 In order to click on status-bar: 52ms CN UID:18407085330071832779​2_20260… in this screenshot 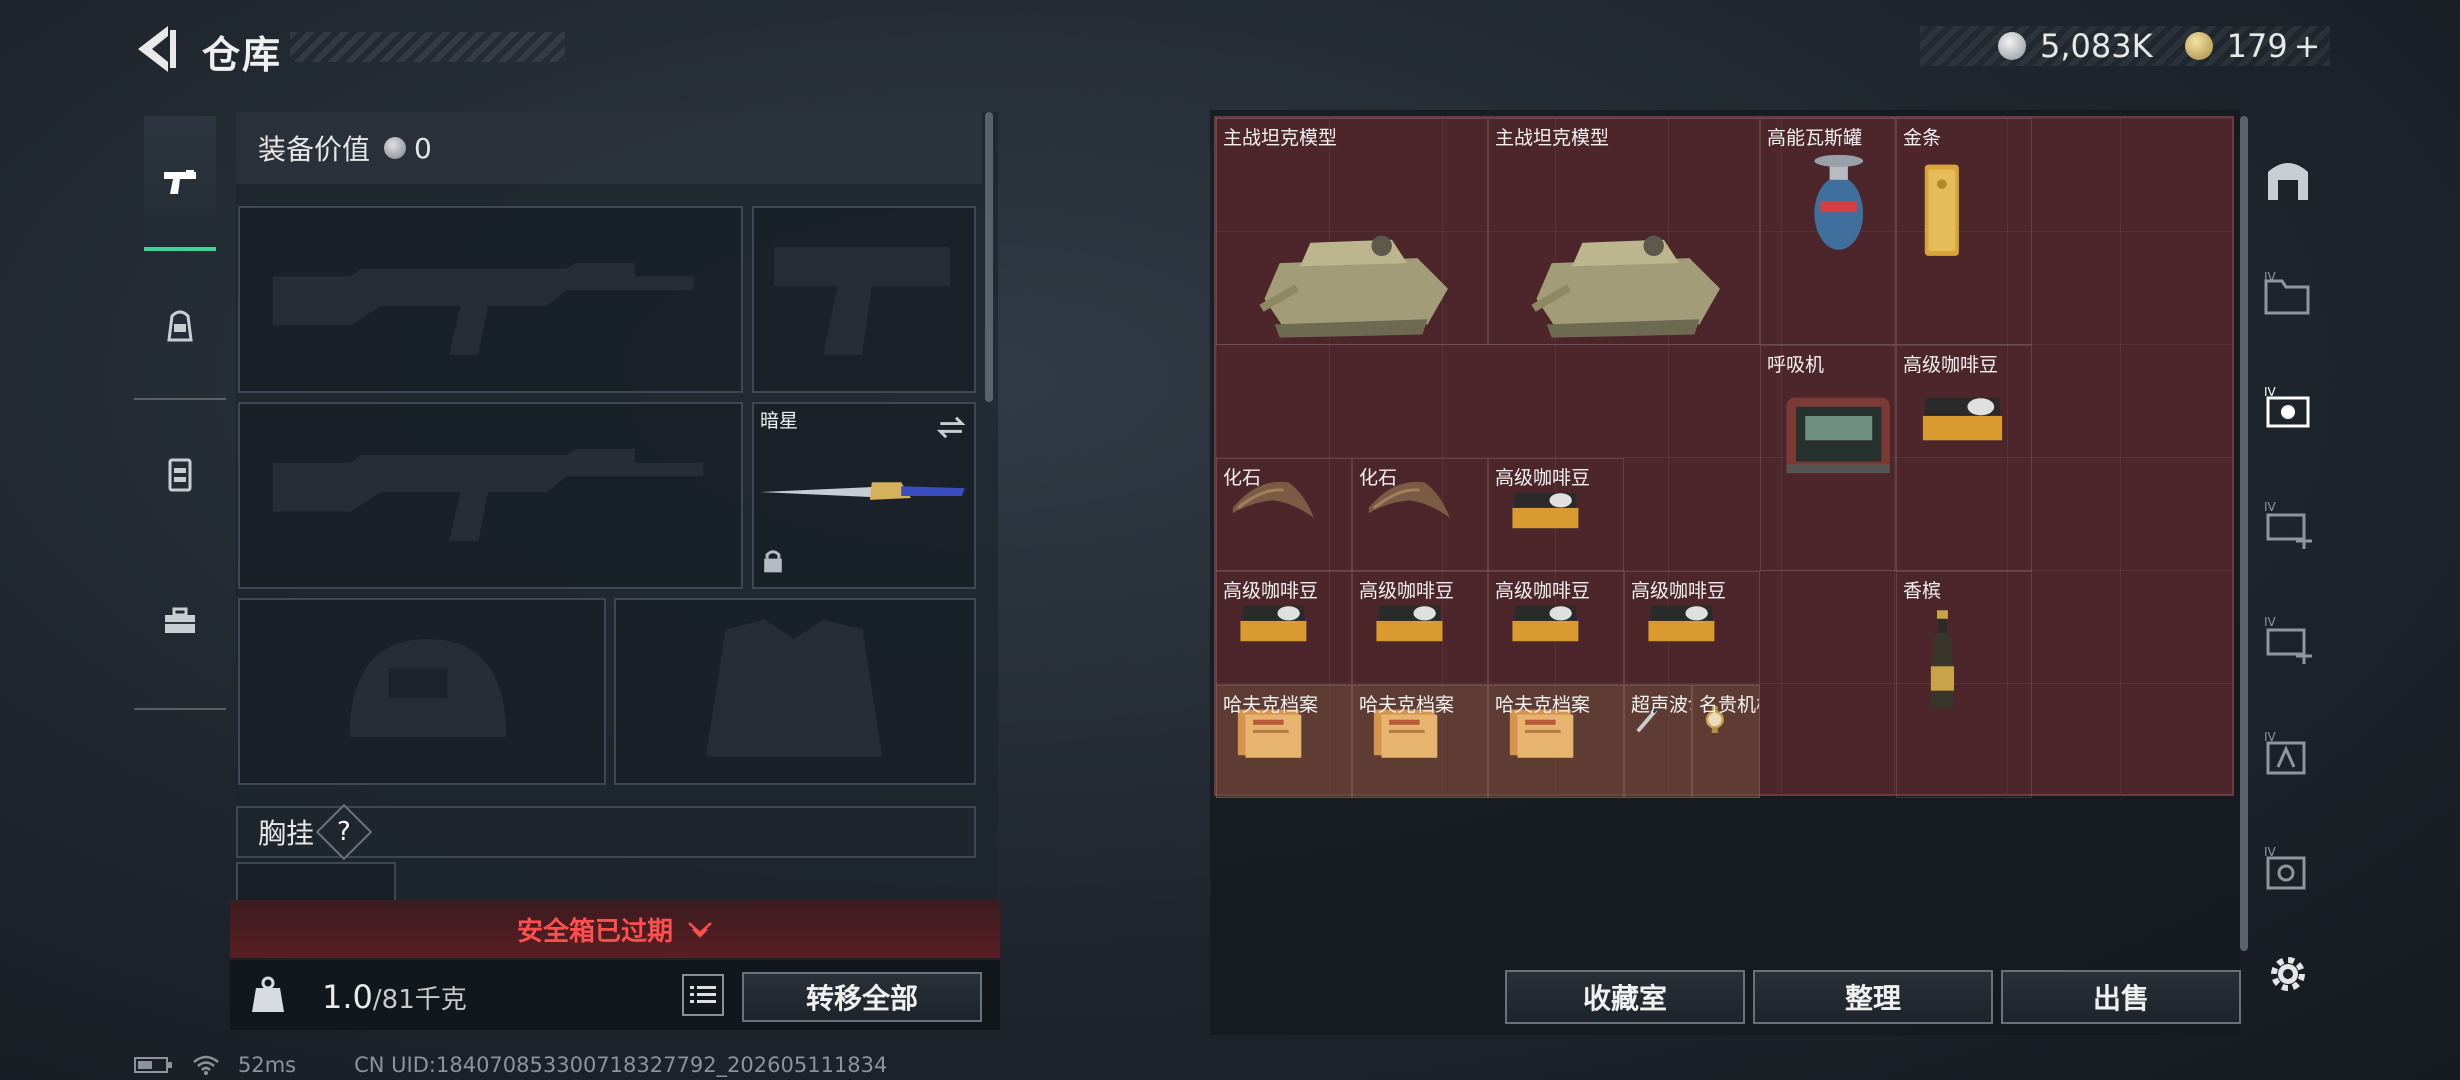, I will do `click(510, 1065)`.